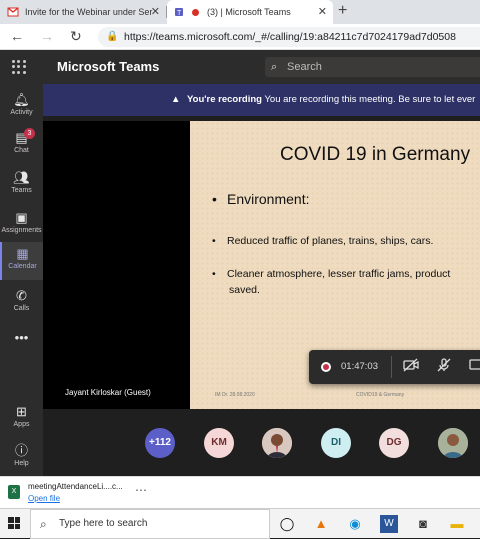 The height and width of the screenshot is (539, 480). I want to click on browser-tab-teams: T (3) | Microsoft Teams ✕, so click(250, 12).